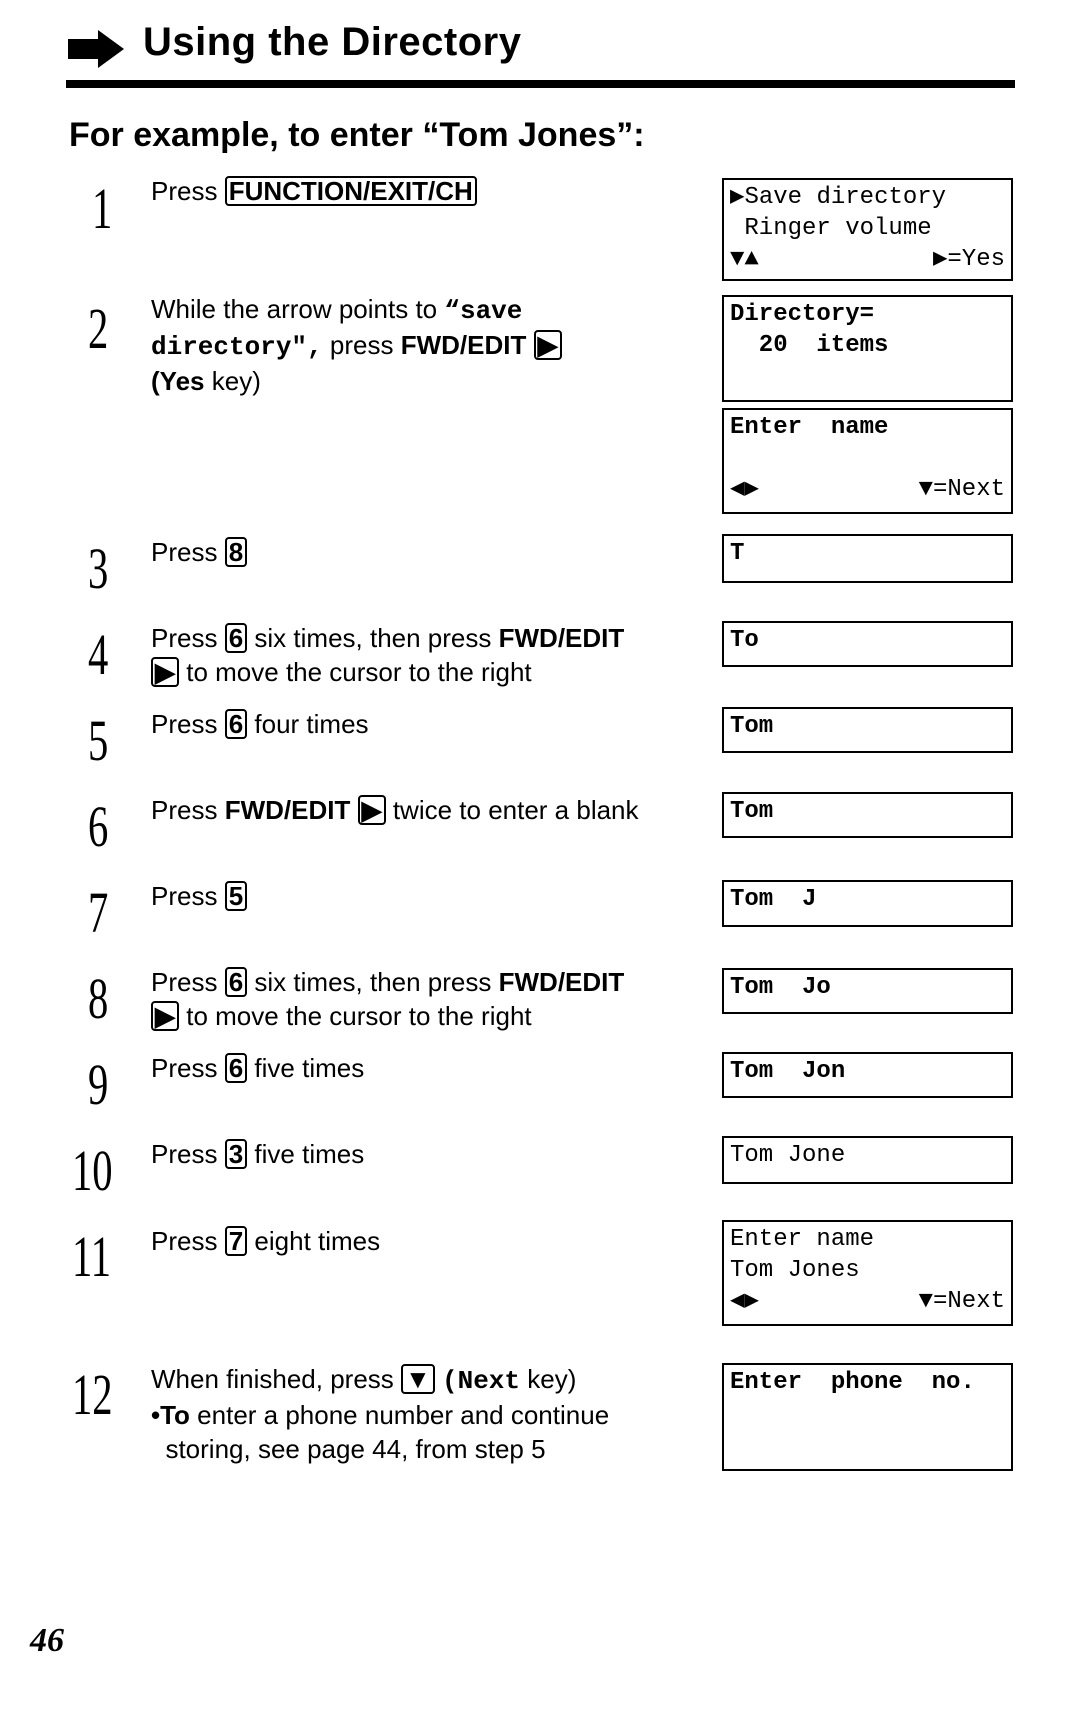  Describe the element at coordinates (332, 42) in the screenshot. I see `page-title: Using the Directory` at that location.